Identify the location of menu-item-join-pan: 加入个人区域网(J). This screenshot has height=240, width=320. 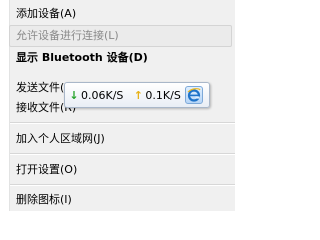
(121, 139).